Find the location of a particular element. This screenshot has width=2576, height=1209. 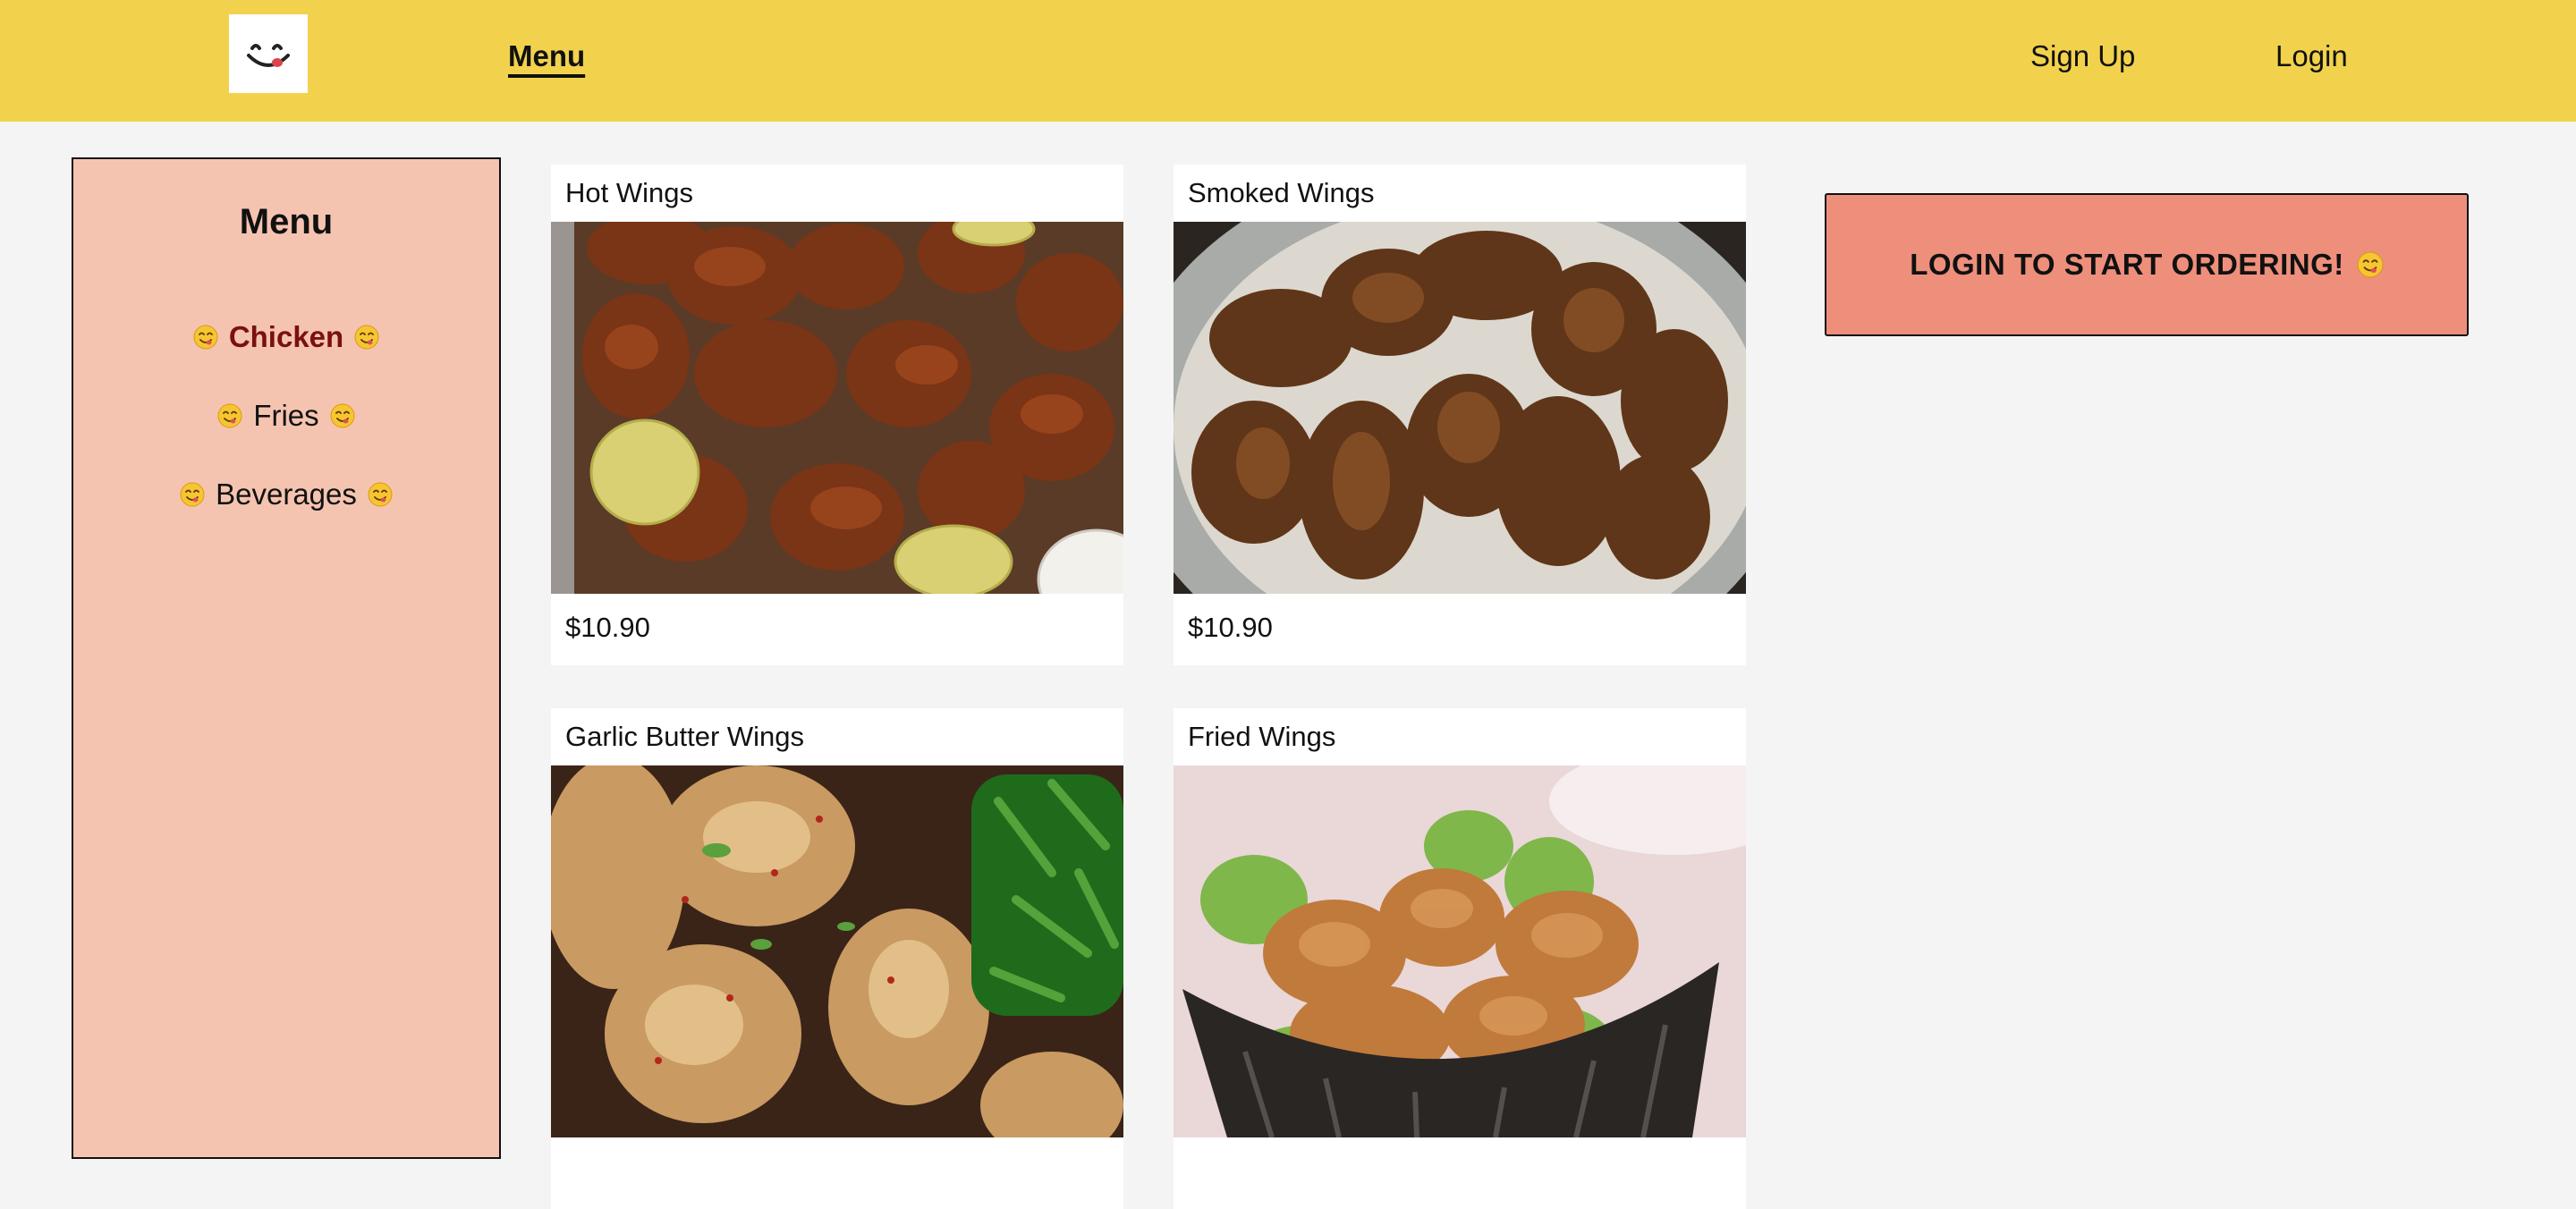

smiling-face-logo-icon is located at coordinates (268, 55).